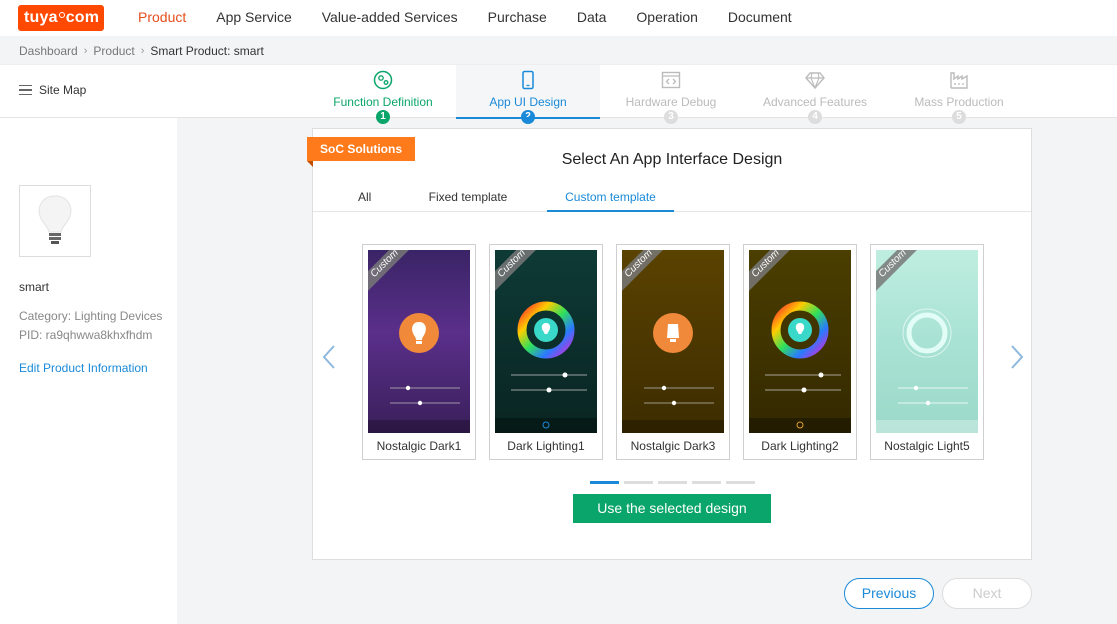 Image resolution: width=1117 pixels, height=624 pixels. Describe the element at coordinates (959, 102) in the screenshot. I see `step-label: Mass Production` at that location.